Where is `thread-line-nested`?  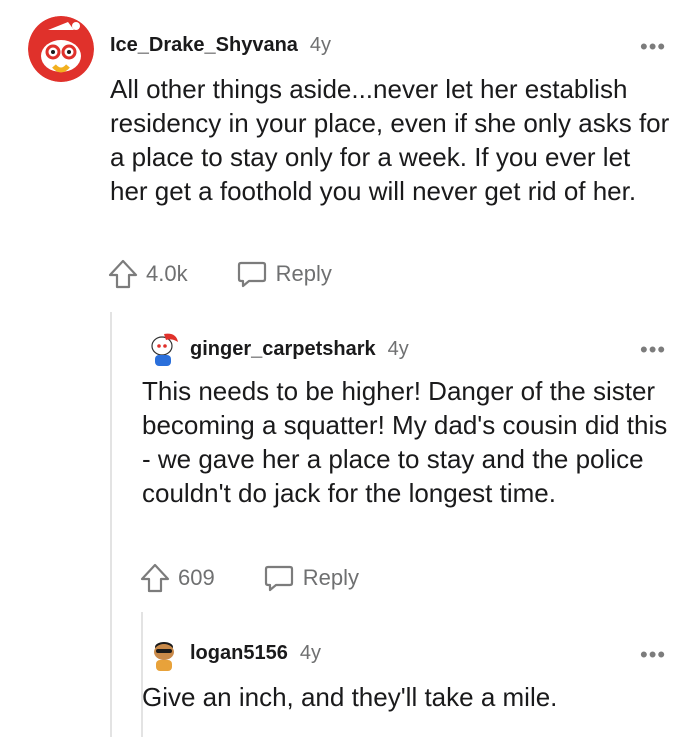 thread-line-nested is located at coordinates (142, 674).